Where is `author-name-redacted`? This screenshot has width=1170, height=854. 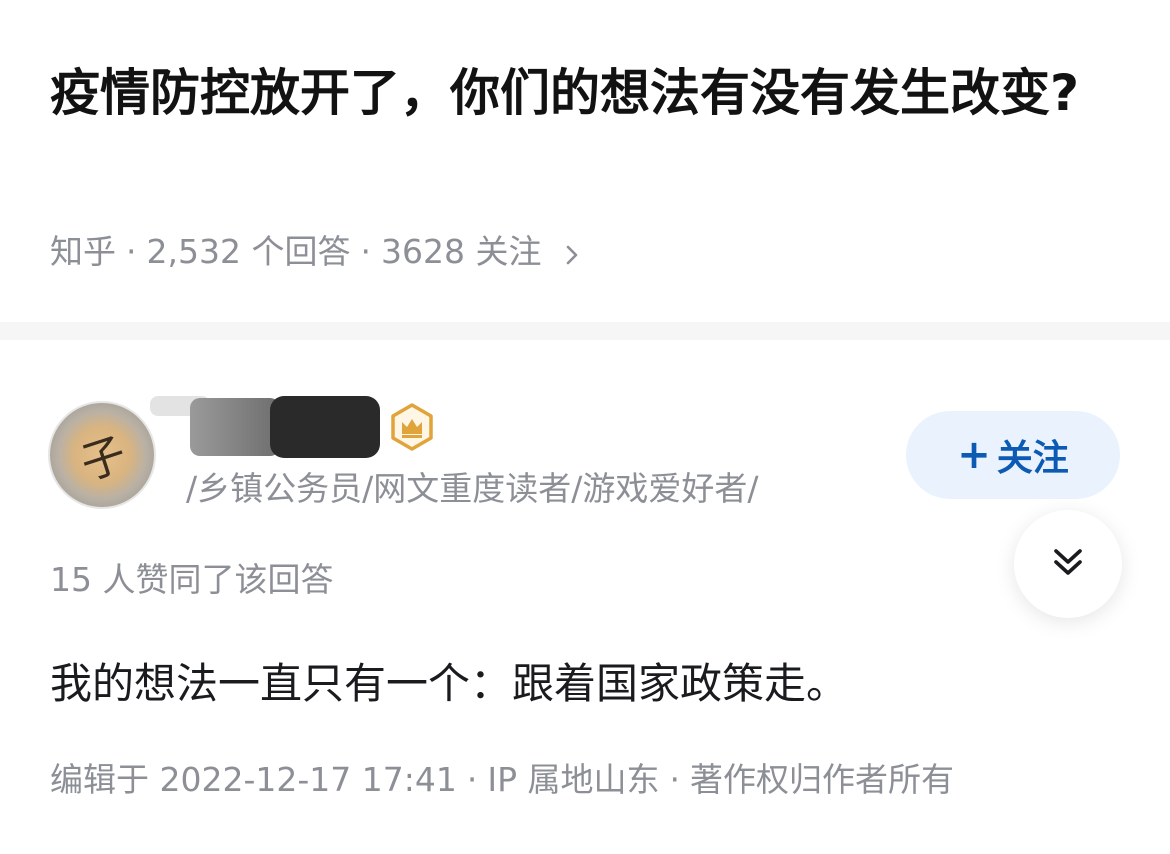 author-name-redacted is located at coordinates (265, 427).